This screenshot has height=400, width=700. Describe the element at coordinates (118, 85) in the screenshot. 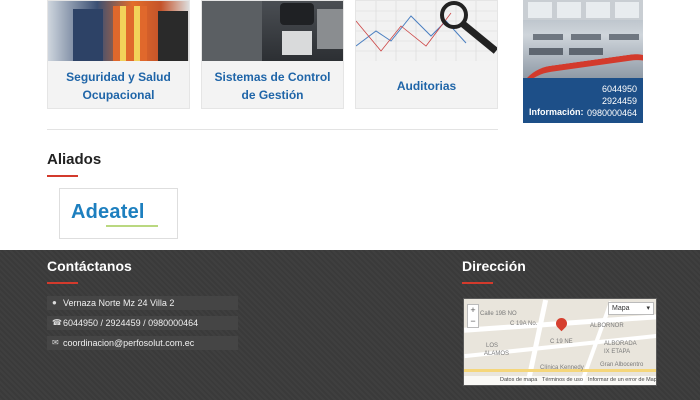

I see `service-label: Seguridad y Salud Ocupacional` at that location.